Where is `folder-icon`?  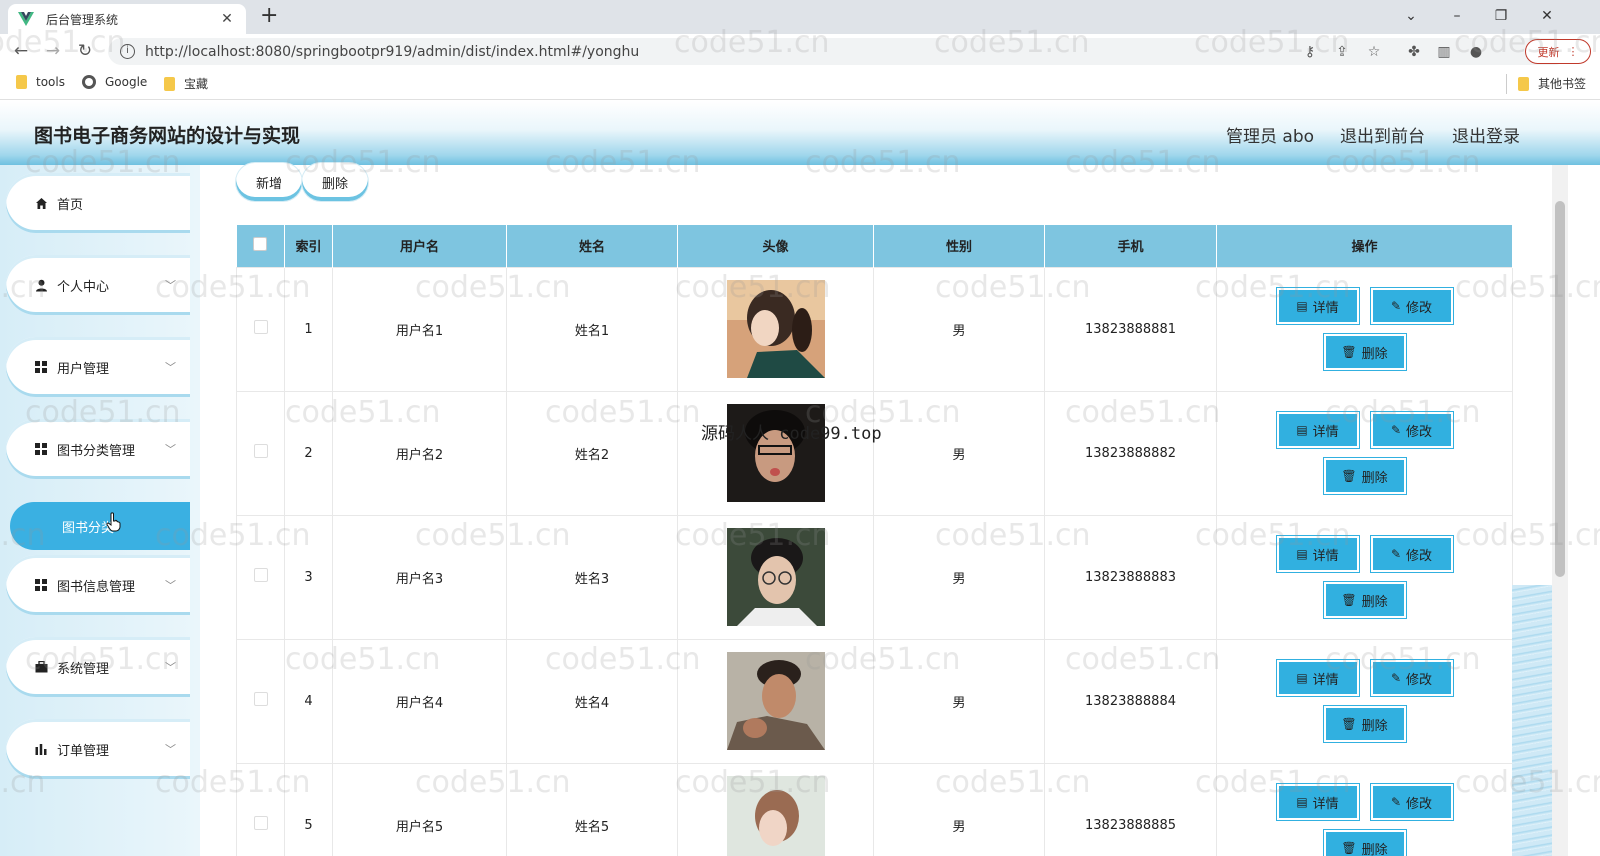 folder-icon is located at coordinates (21, 82).